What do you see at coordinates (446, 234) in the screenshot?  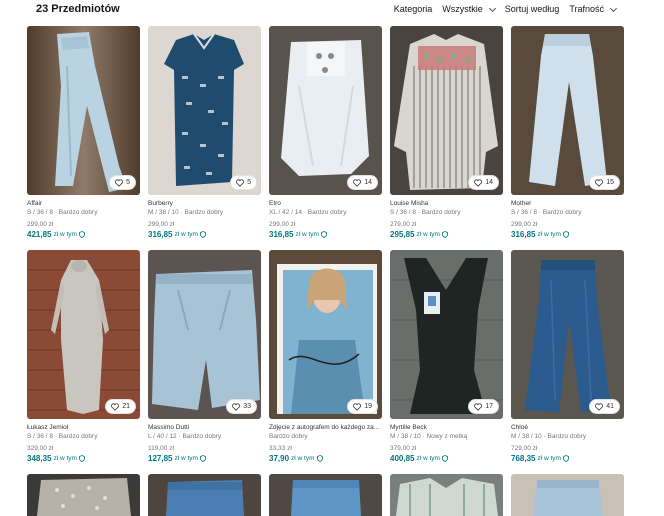 I see `item-price-with-protection: 295,85 zł w tym` at bounding box center [446, 234].